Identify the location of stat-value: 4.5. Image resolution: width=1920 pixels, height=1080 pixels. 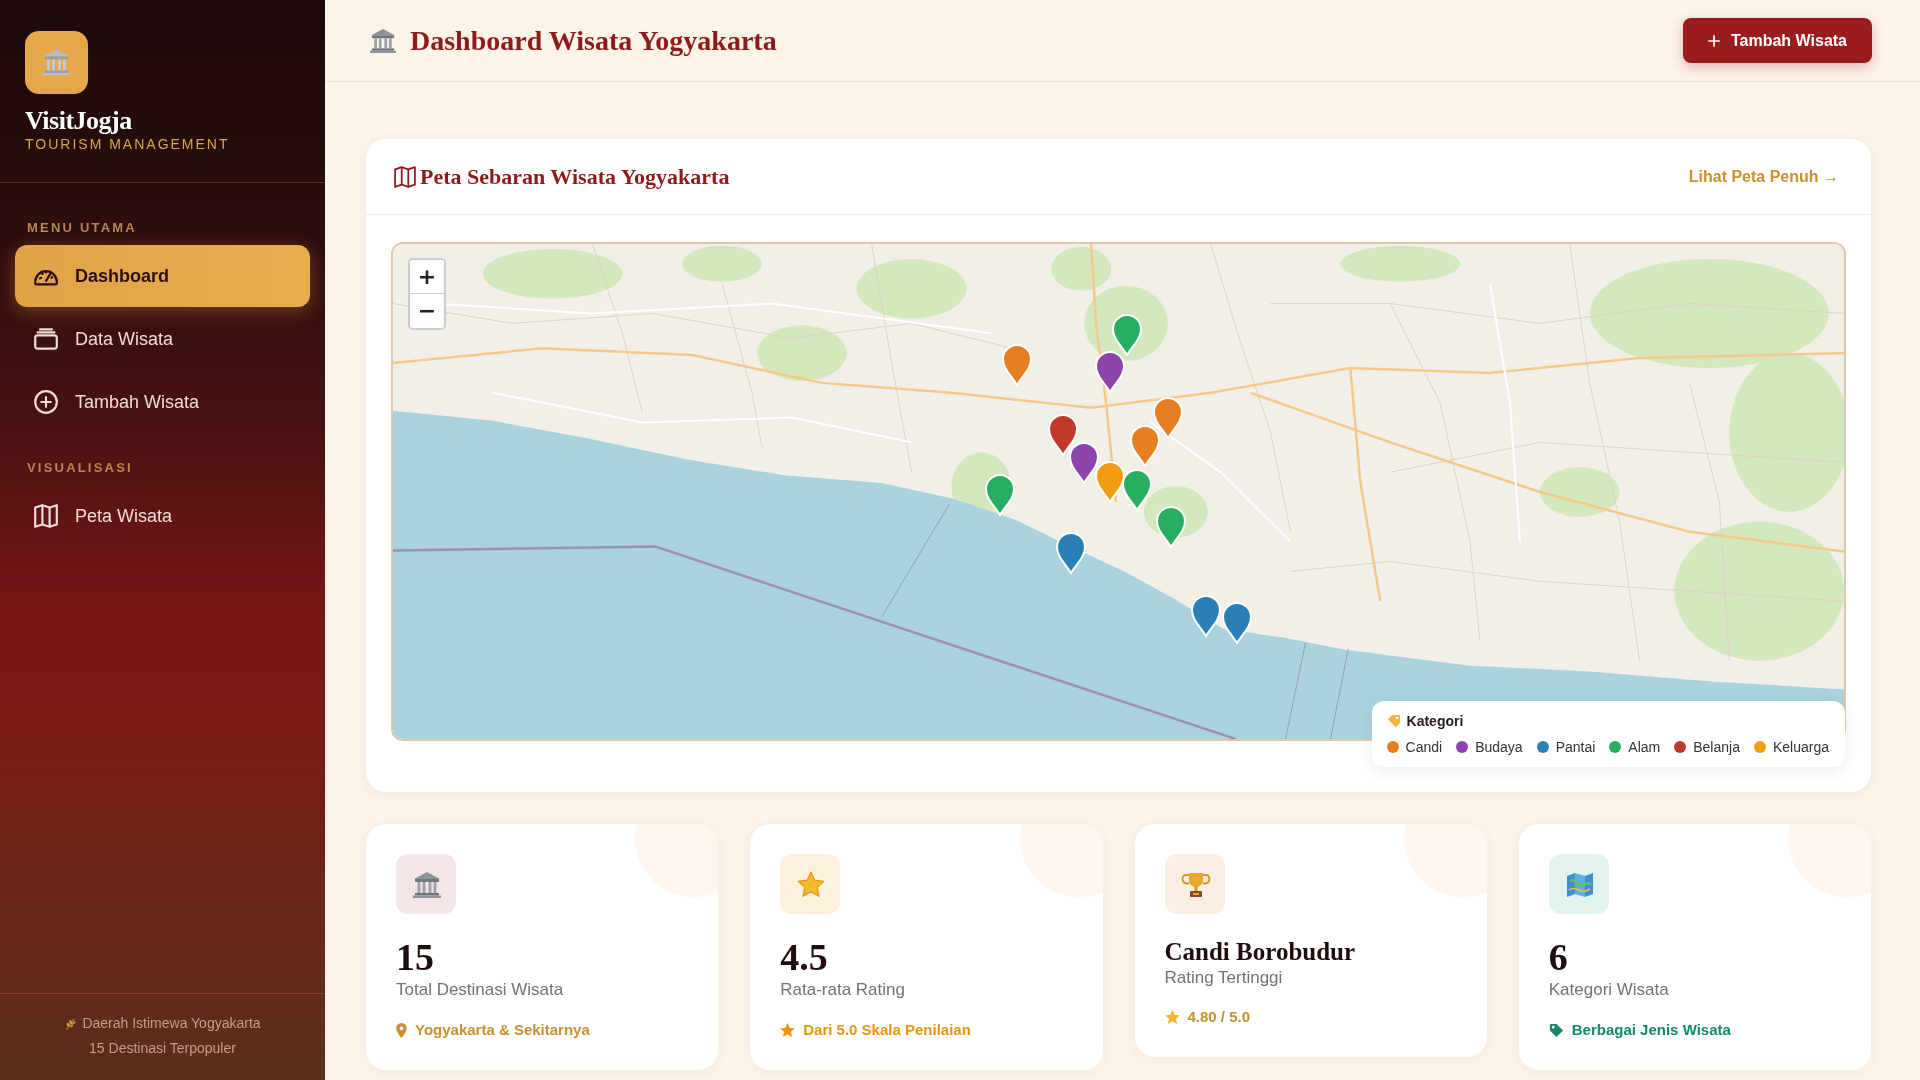
(804, 957).